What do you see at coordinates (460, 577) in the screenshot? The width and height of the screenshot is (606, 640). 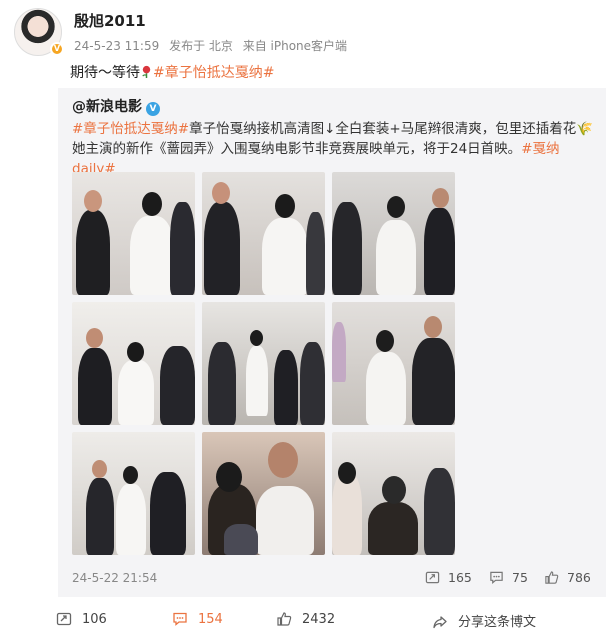 I see `repost-share-count: 165` at bounding box center [460, 577].